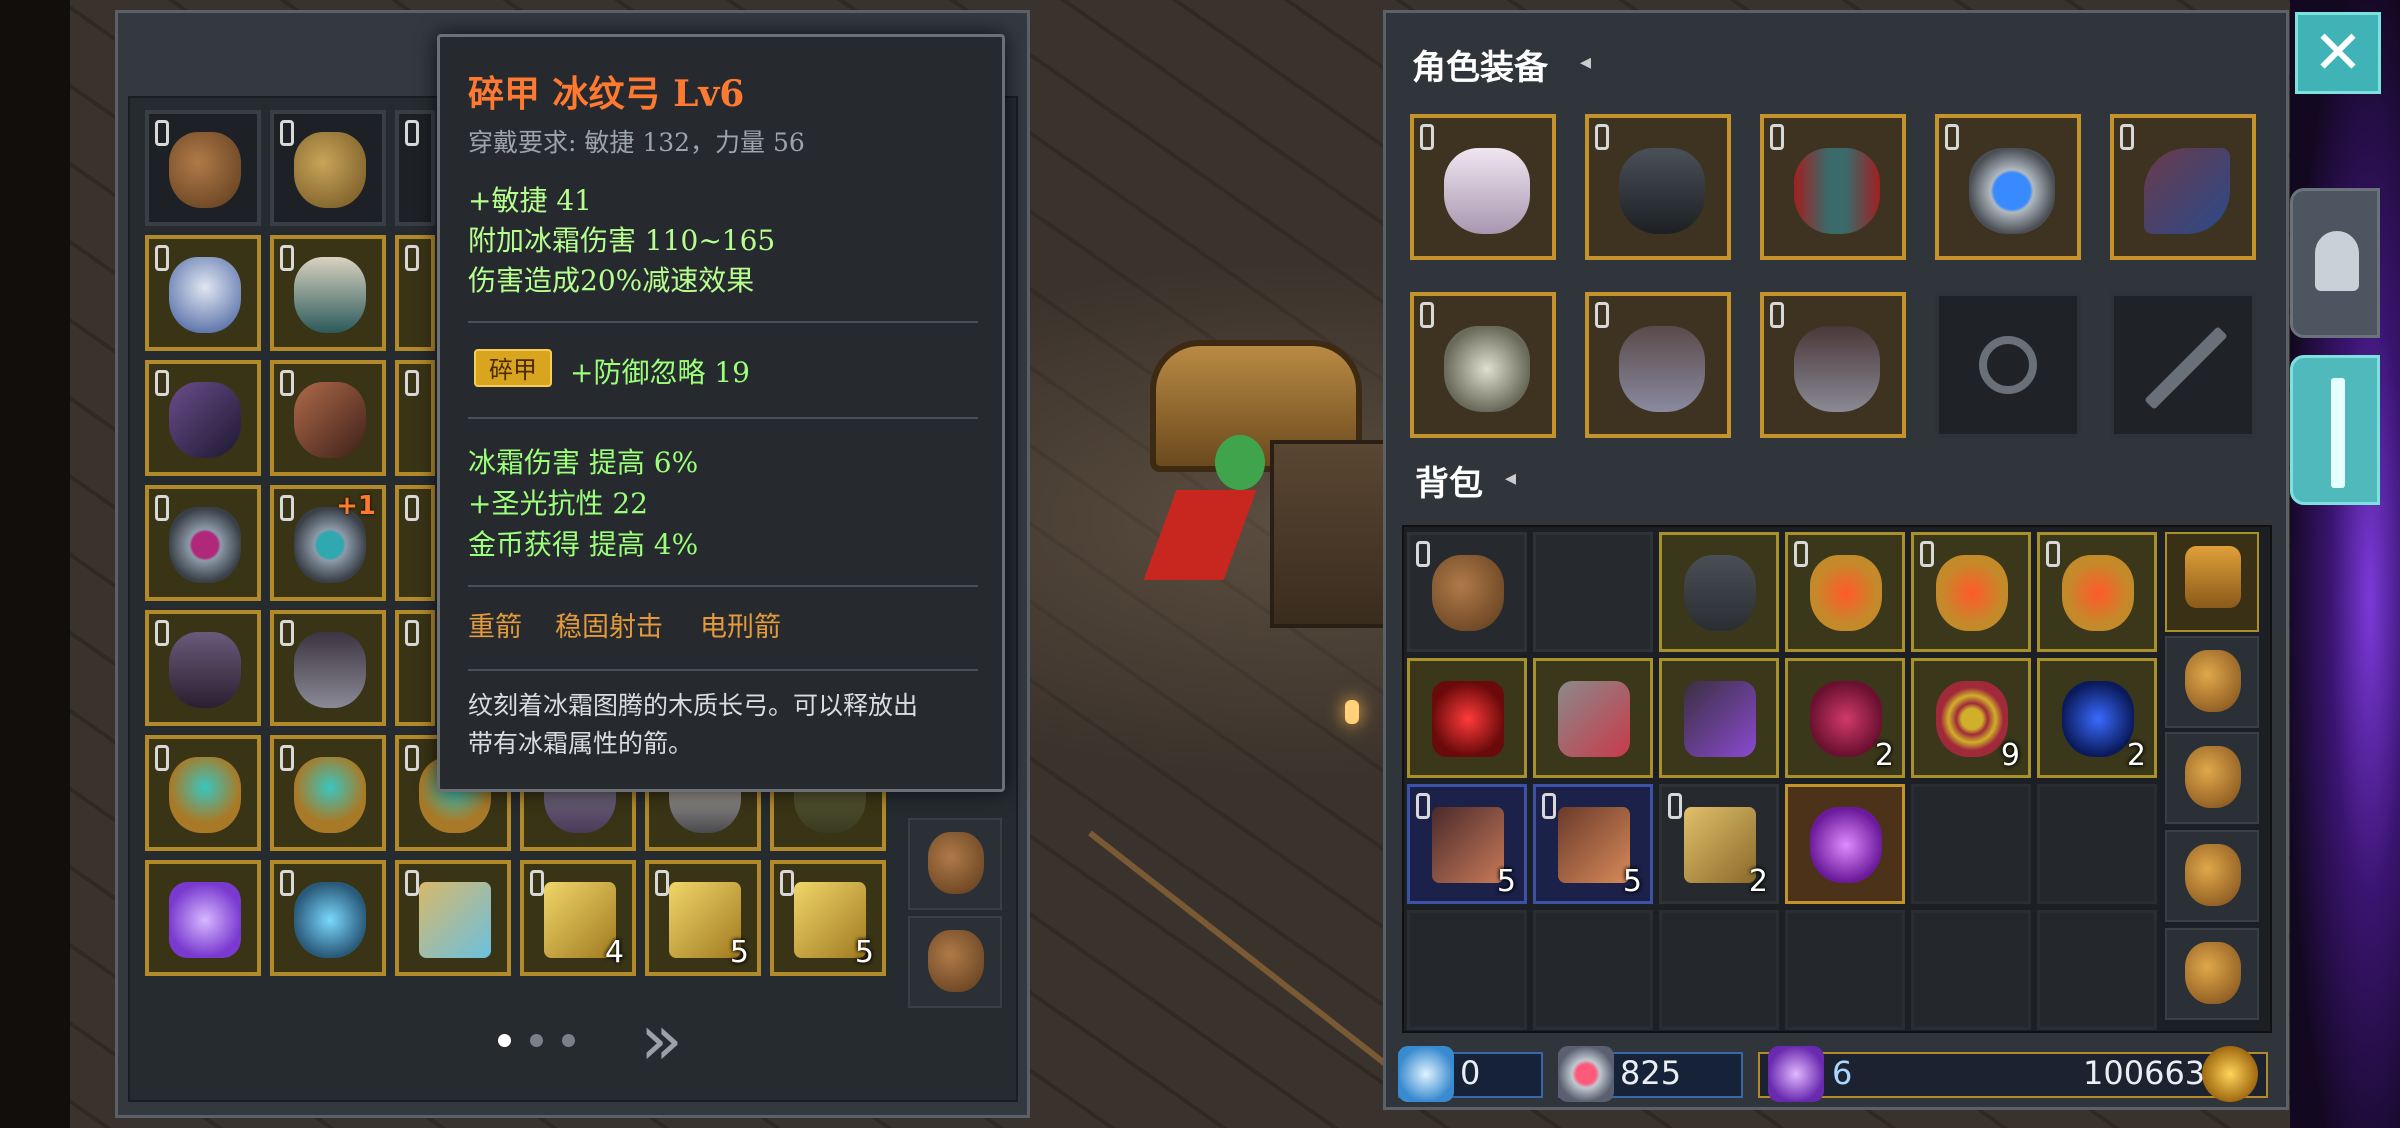 The image size is (2400, 1128). What do you see at coordinates (2136, 755) in the screenshot?
I see `item-count: 2` at bounding box center [2136, 755].